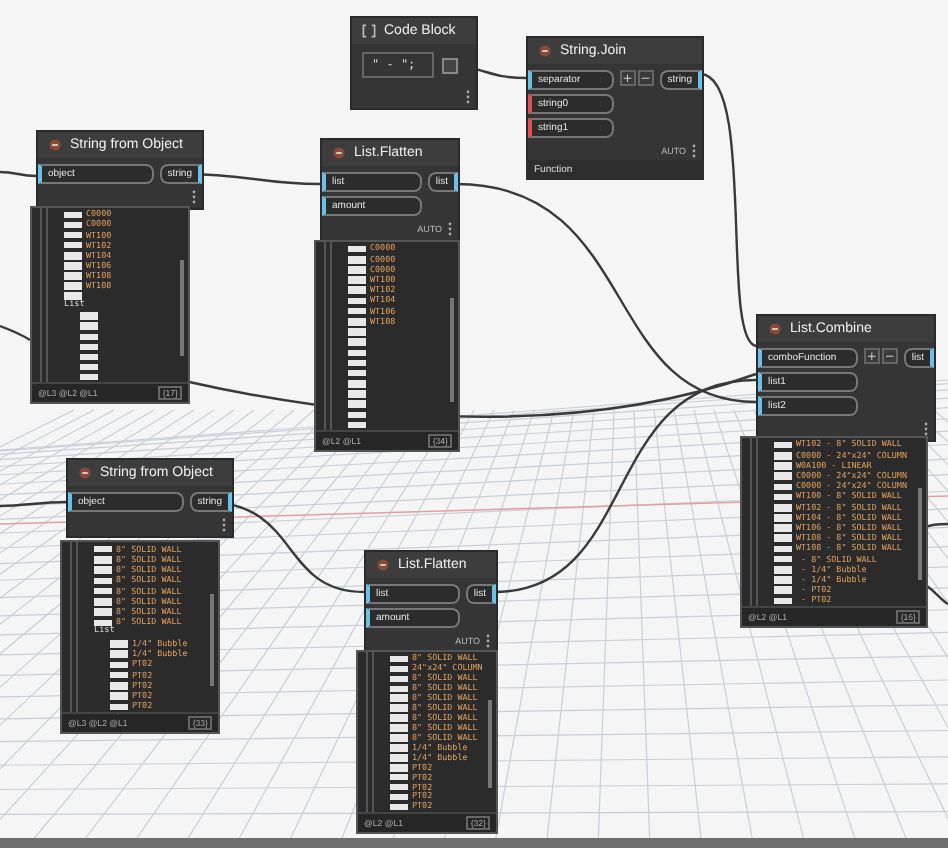  What do you see at coordinates (450, 65) in the screenshot?
I see `output-port` at bounding box center [450, 65].